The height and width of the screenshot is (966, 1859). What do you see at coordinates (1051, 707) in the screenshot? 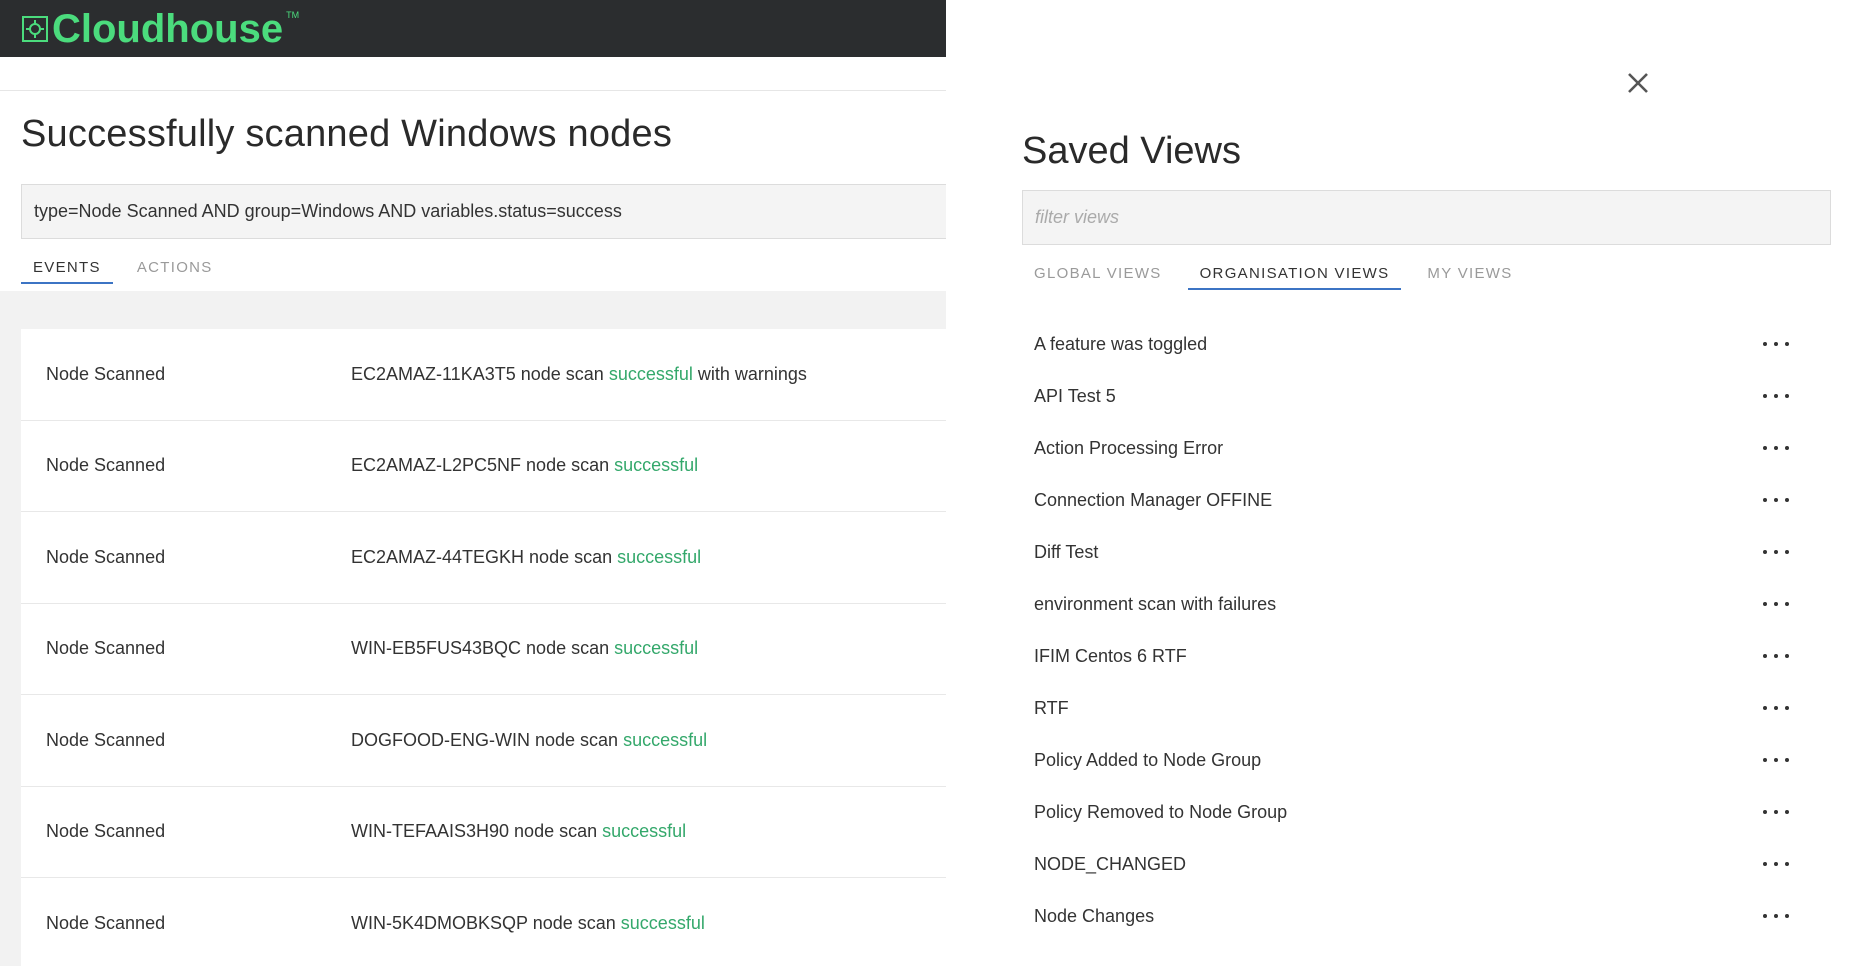
I see `saved-view-name: RTF` at bounding box center [1051, 707].